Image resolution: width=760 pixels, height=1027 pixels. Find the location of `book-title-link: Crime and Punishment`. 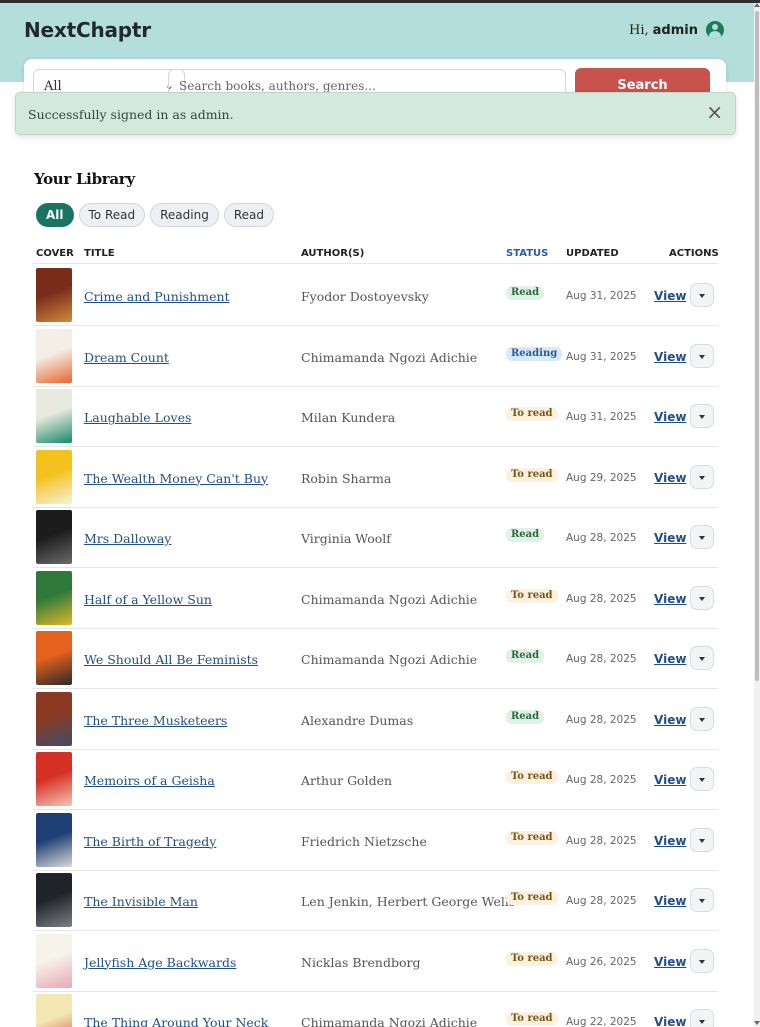

book-title-link: Crime and Punishment is located at coordinates (157, 296).